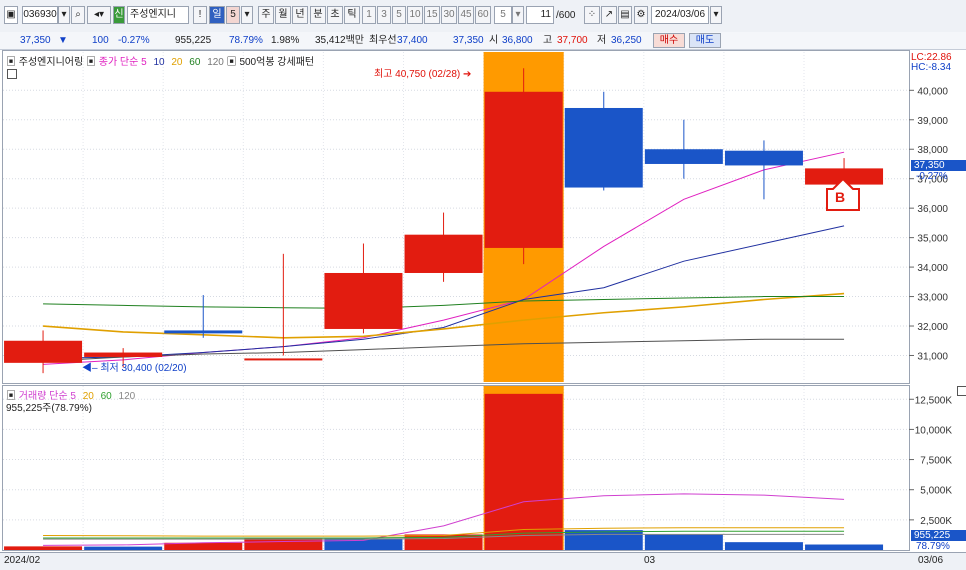  What do you see at coordinates (417, 74) in the screenshot?
I see `high-annotation-text: 최고 40,750 (02/28)` at bounding box center [417, 74].